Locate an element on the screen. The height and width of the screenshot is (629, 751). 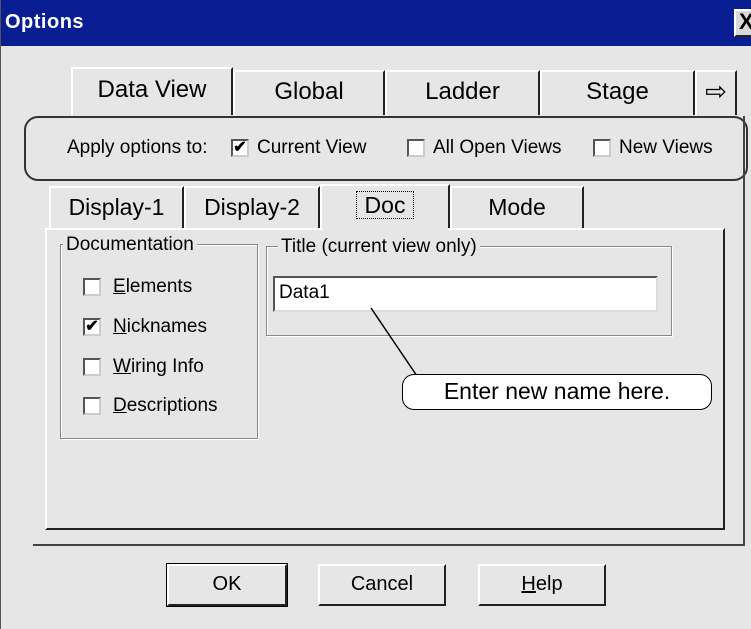
close-button: X is located at coordinates (742, 23).